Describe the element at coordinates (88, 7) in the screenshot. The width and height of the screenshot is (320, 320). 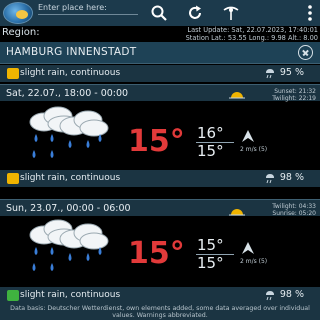
I see `place-search-input` at that location.